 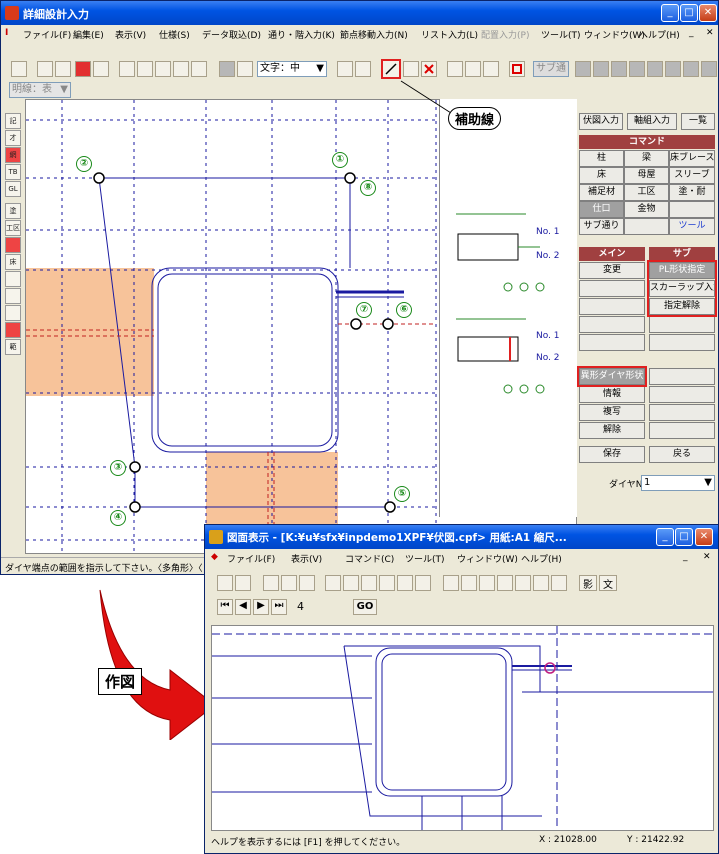 What do you see at coordinates (261, 607) in the screenshot?
I see `next-page-icon: ▶` at bounding box center [261, 607].